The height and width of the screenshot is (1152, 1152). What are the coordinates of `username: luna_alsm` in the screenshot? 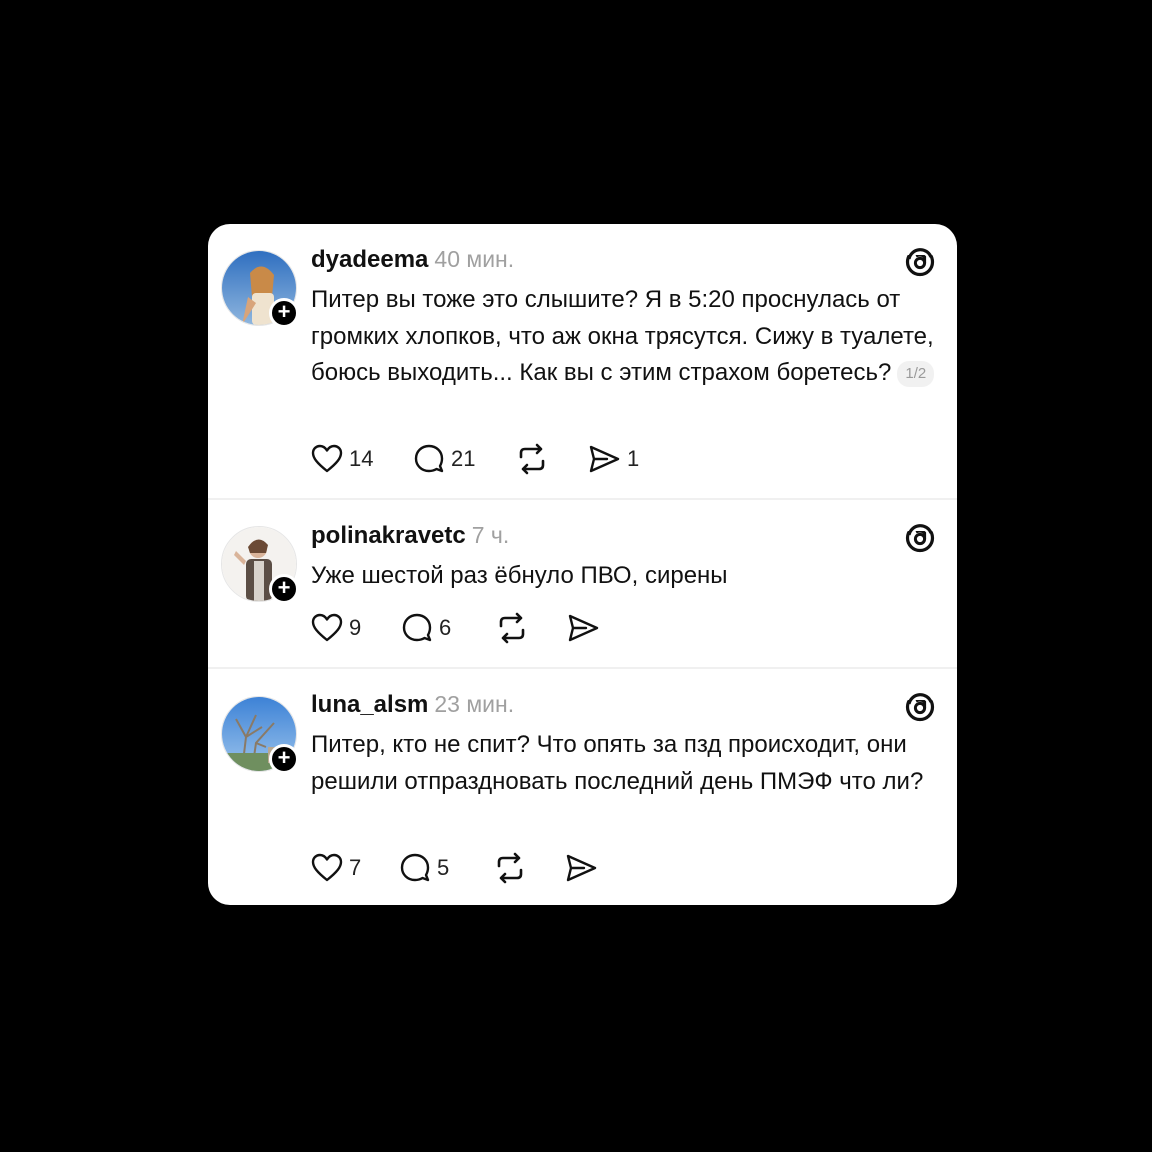 It's located at (369, 704).